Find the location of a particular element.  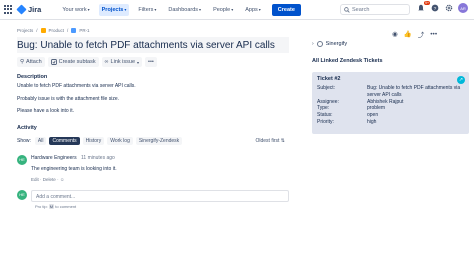

ticket-value: high is located at coordinates (372, 121).